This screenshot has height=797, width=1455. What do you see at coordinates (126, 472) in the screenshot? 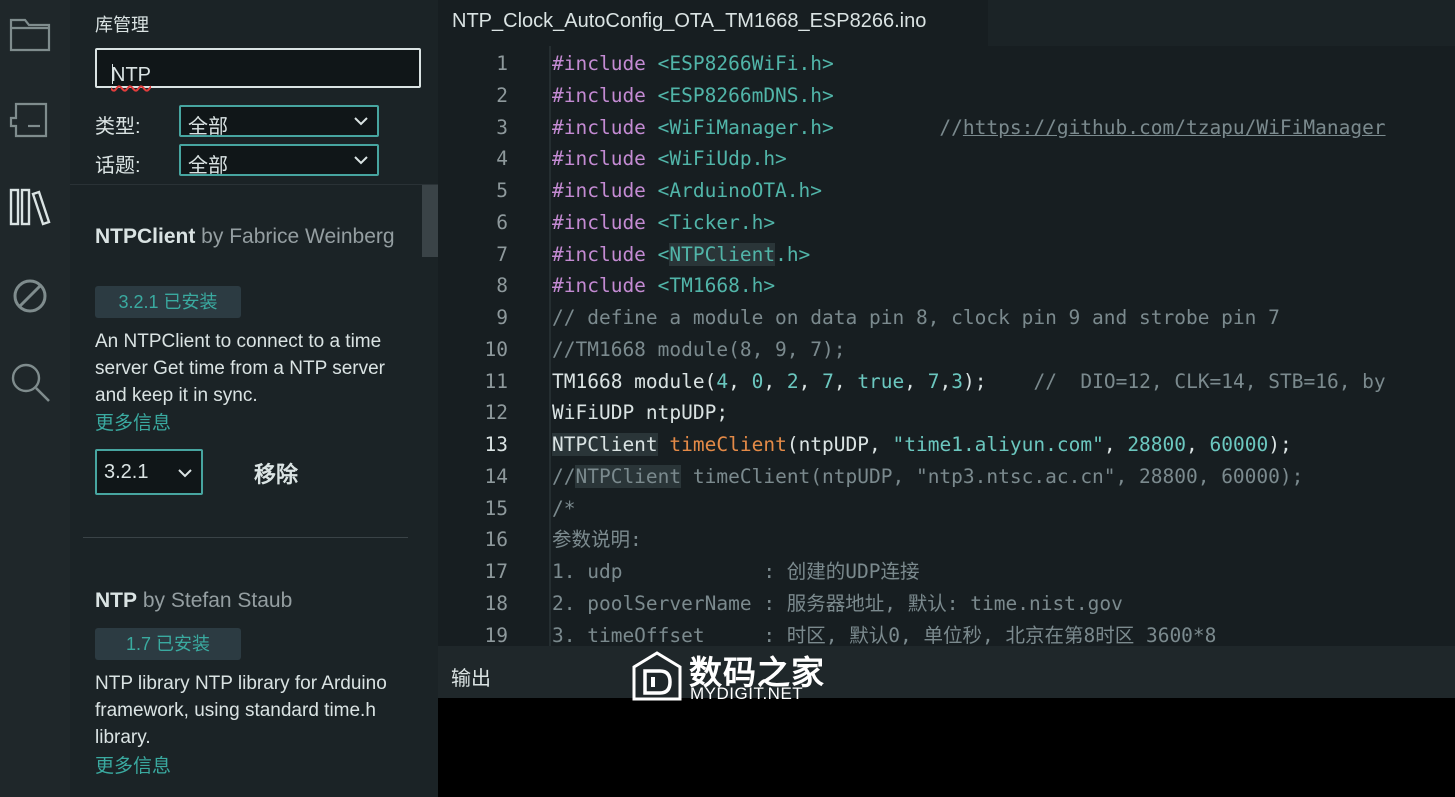
I see `version-select-value: 3.2.1` at bounding box center [126, 472].